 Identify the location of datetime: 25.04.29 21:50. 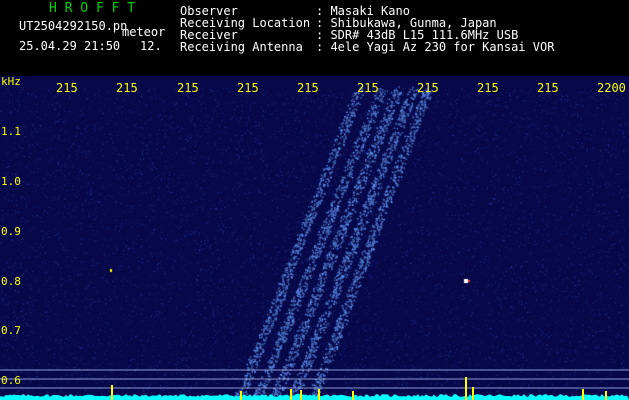
(70, 46).